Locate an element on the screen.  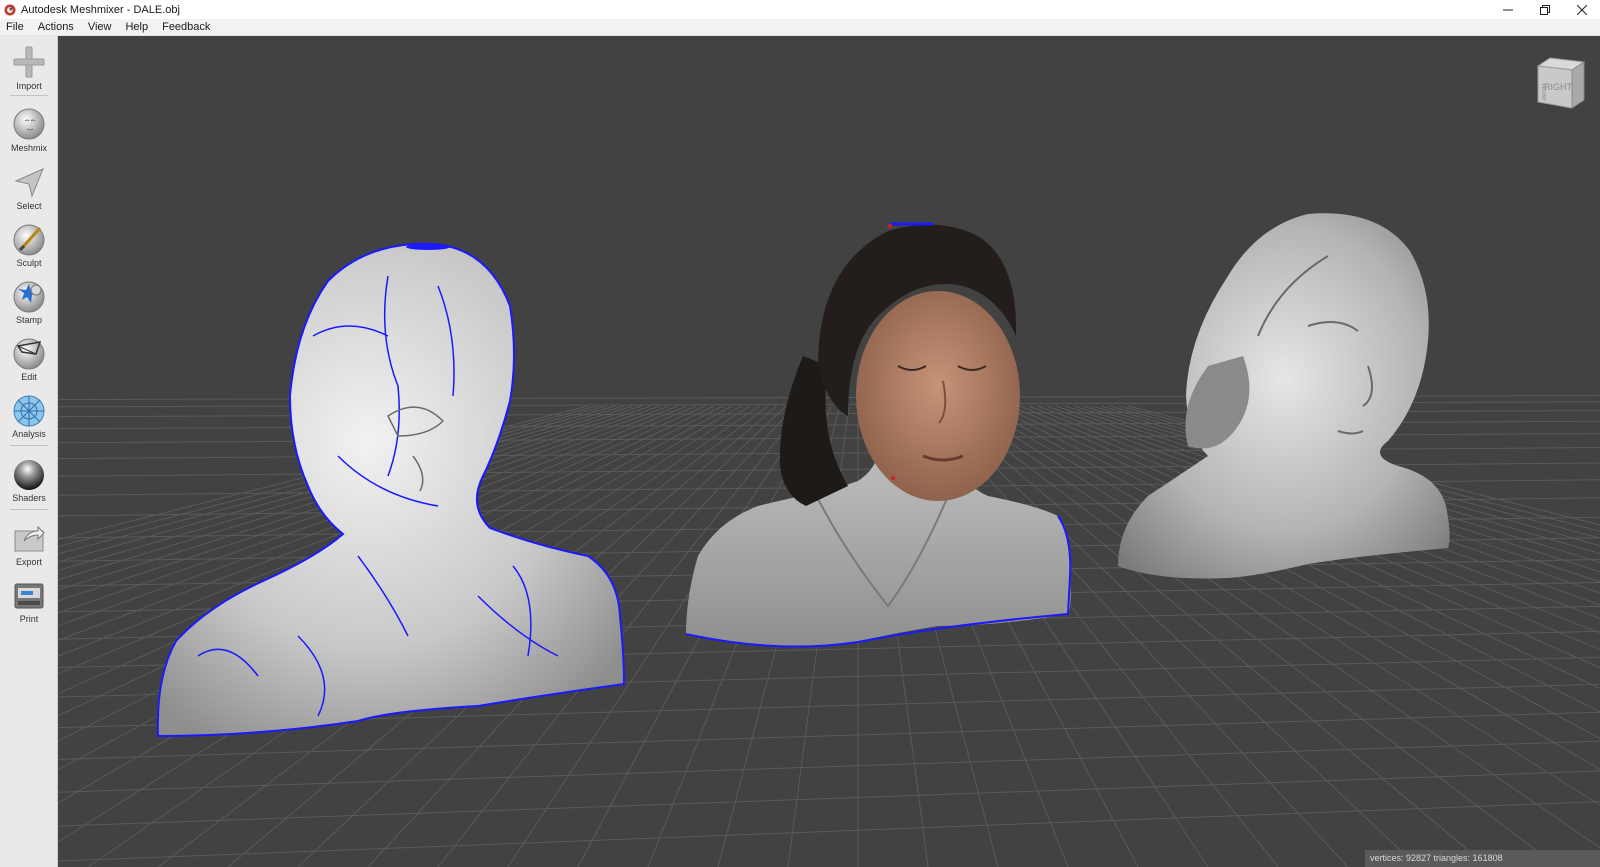
close-button is located at coordinates (1581, 9).